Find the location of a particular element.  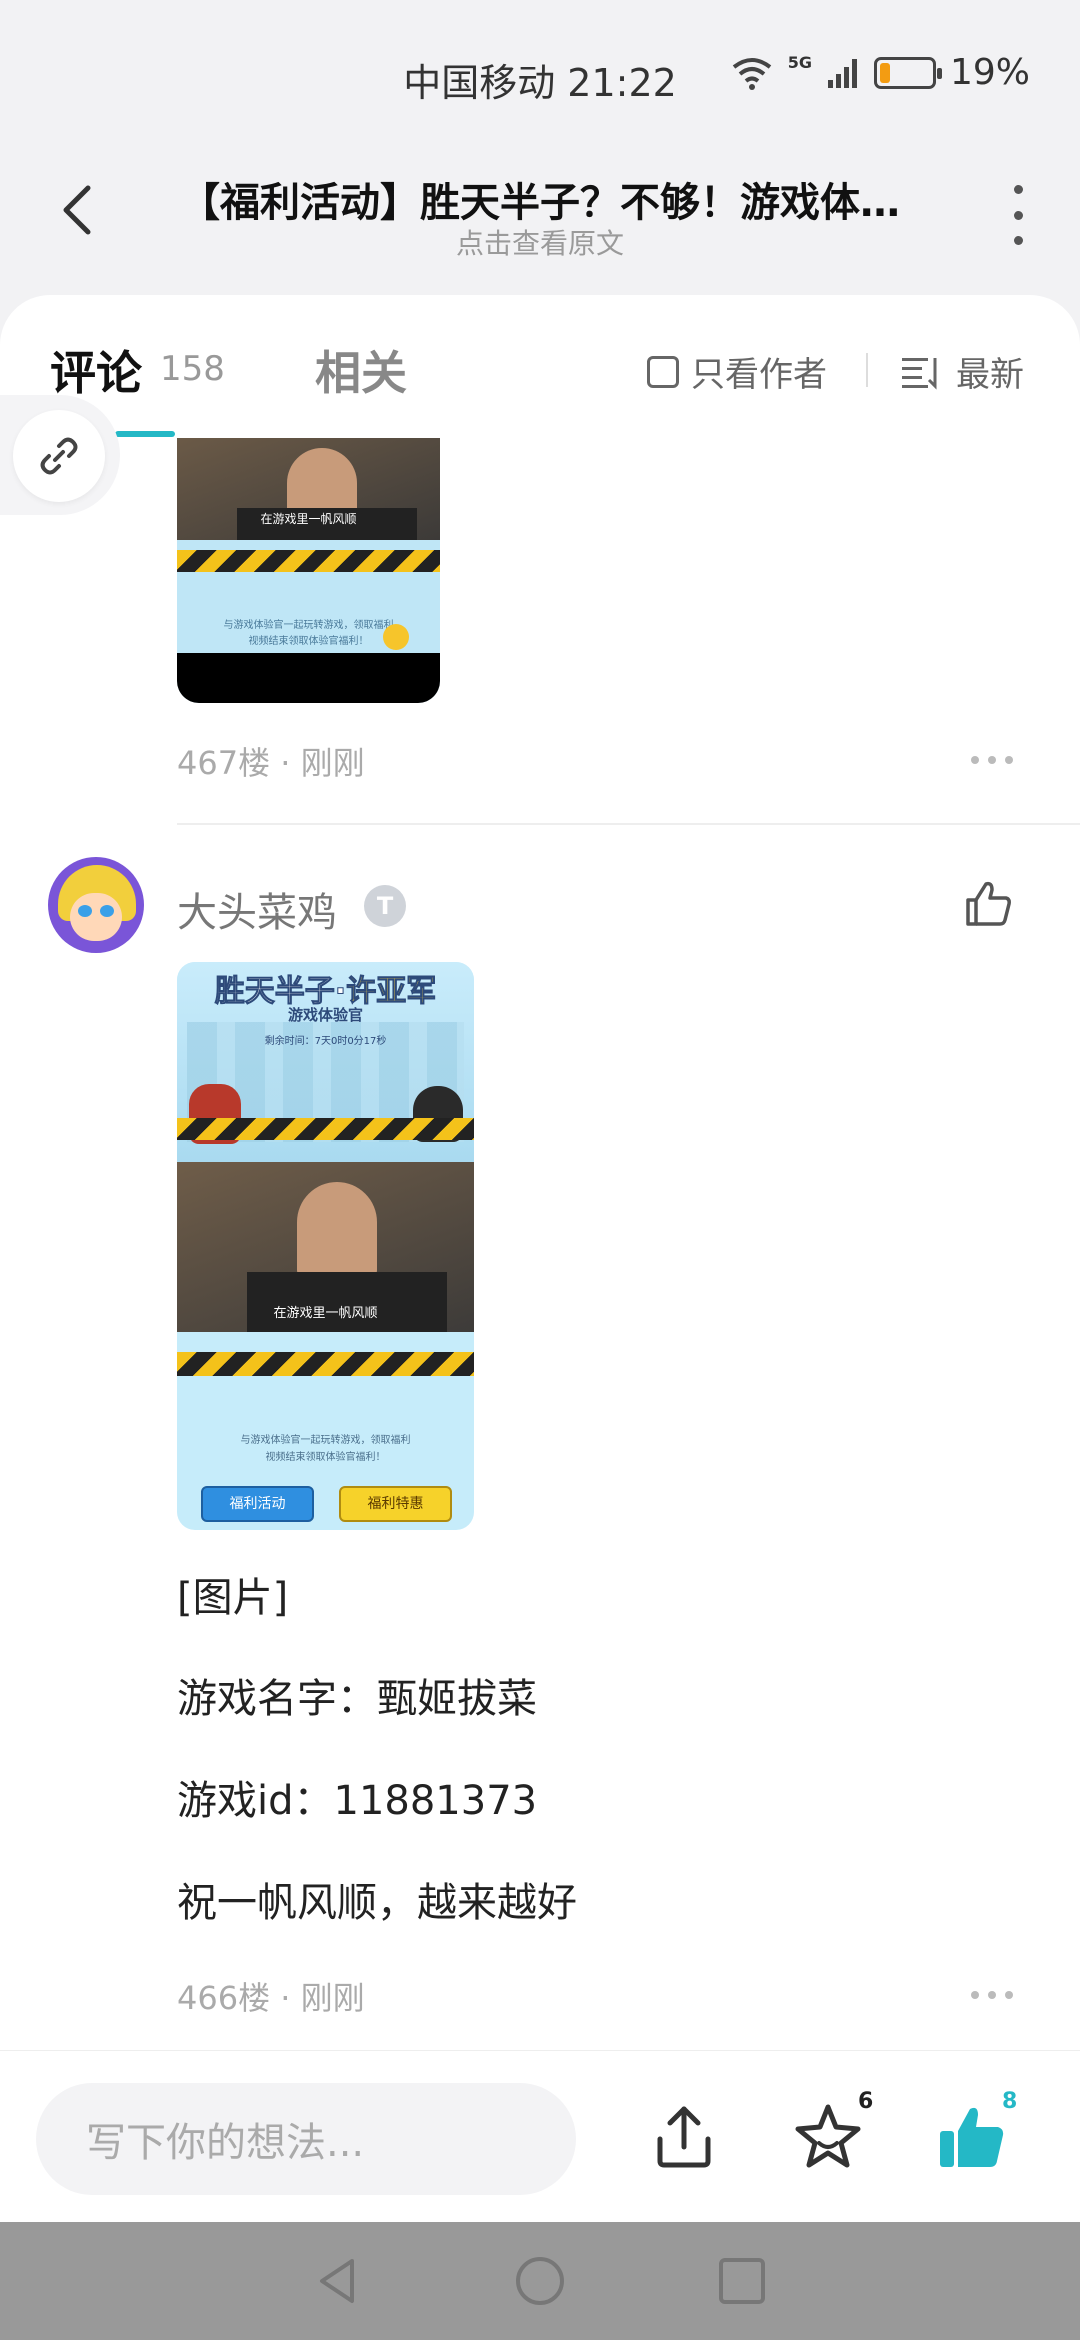

floor-number: 466楼 is located at coordinates (224, 1998).